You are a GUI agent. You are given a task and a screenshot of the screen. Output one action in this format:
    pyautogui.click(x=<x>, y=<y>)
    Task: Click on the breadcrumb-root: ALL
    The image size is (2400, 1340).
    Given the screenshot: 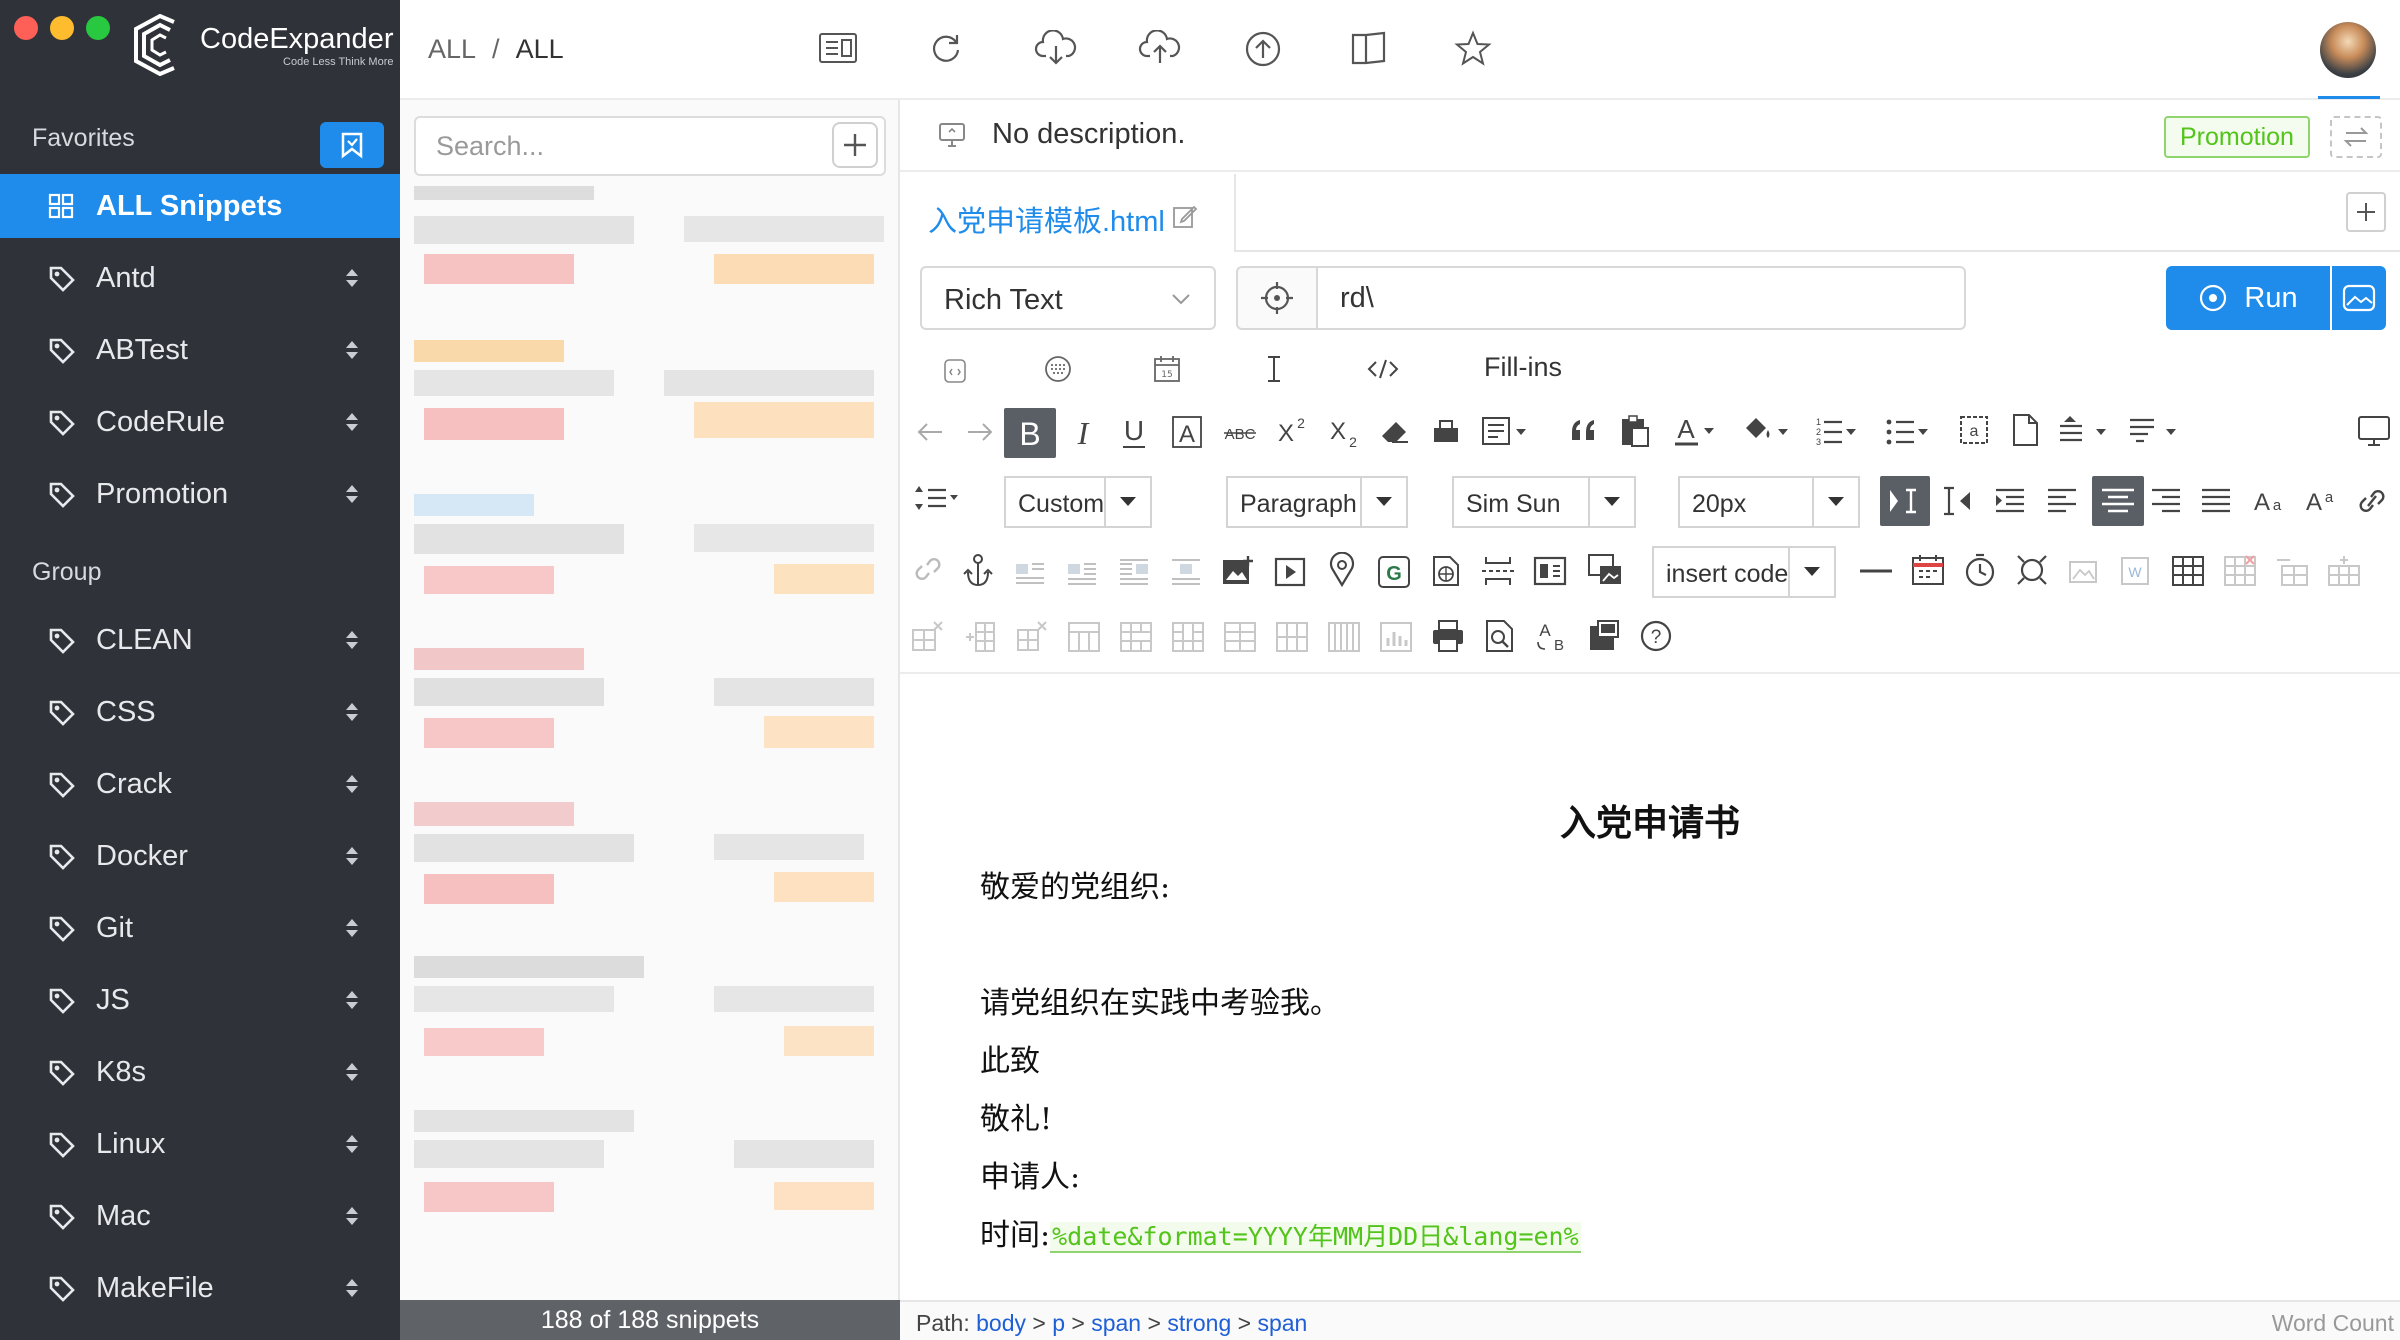 What is the action you would take?
    pyautogui.click(x=452, y=49)
    